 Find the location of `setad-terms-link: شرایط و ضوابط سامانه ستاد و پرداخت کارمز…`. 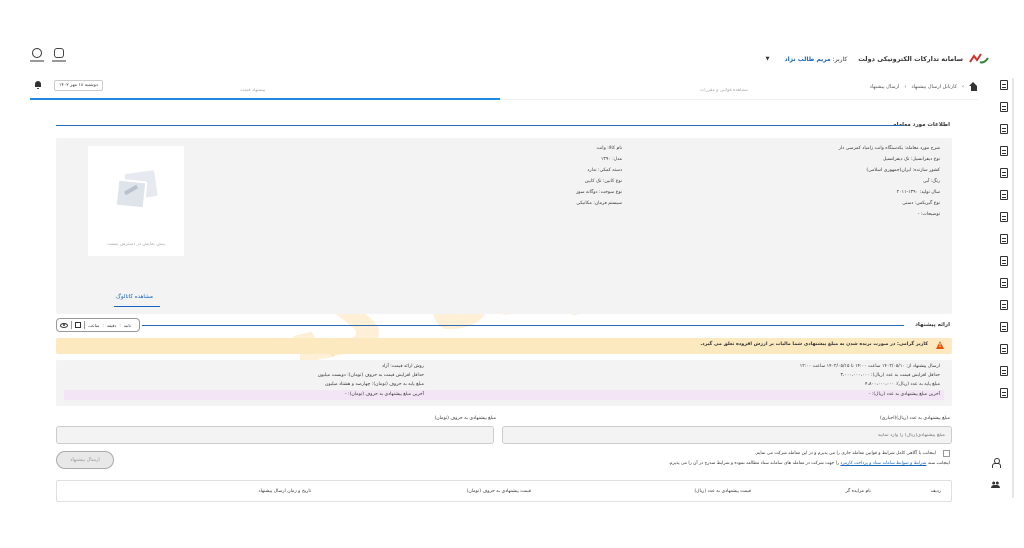

setad-terms-link: شرایط و ضوابط سامانه ستاد و پرداخت کارمز… is located at coordinates (883, 463).